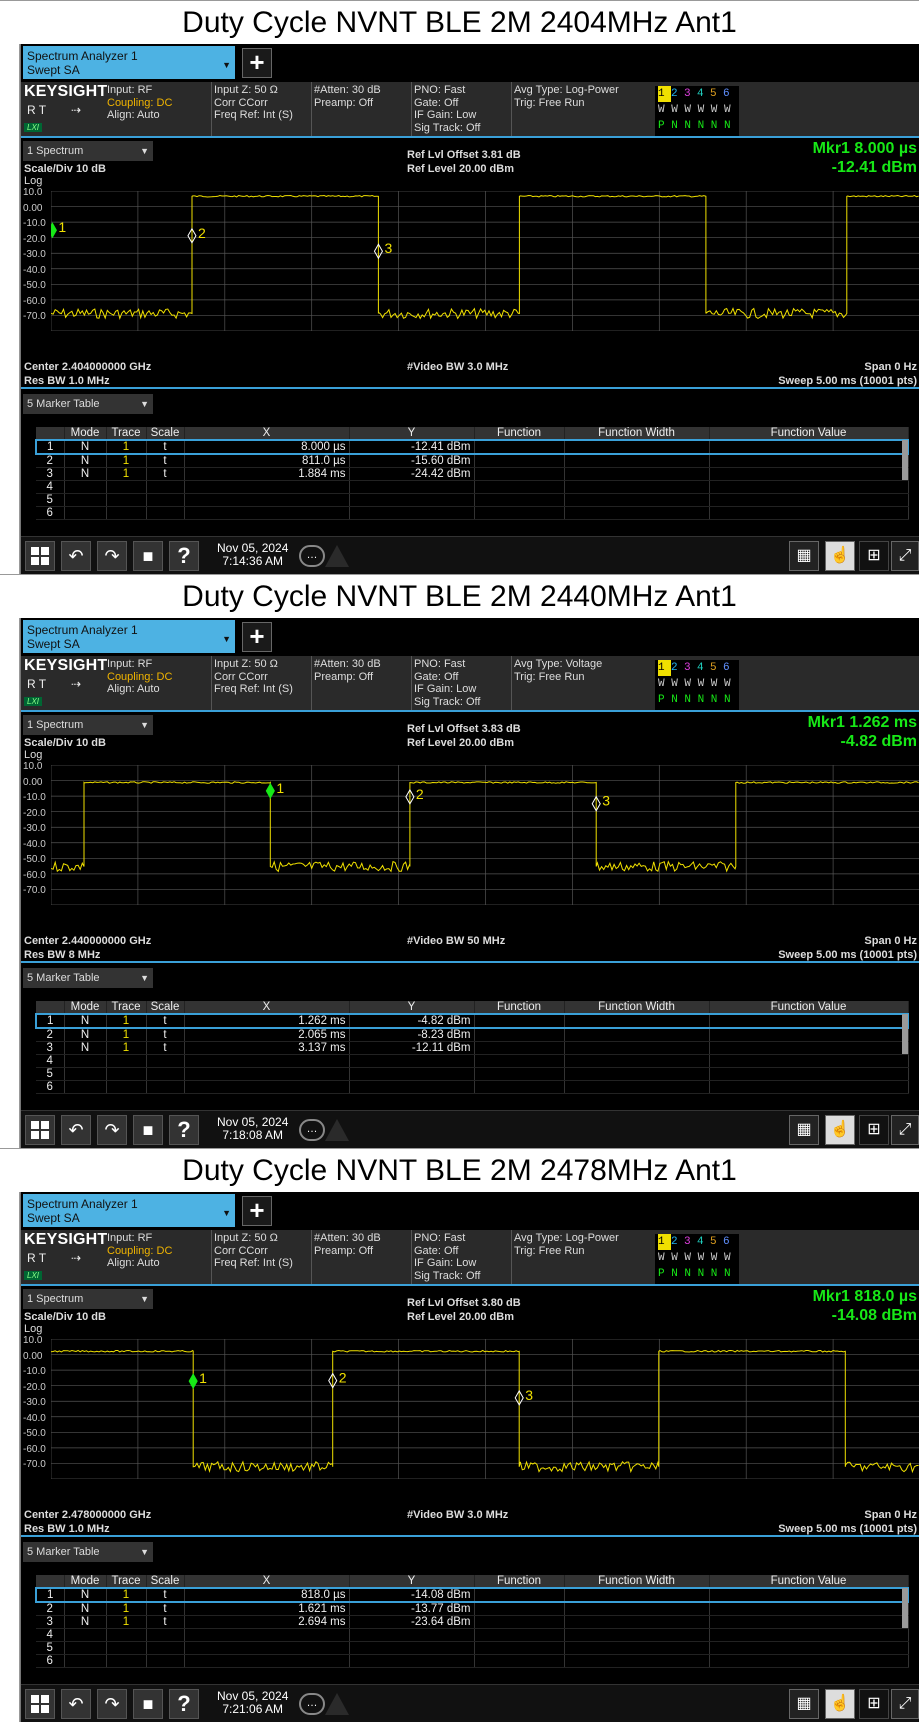 The image size is (919, 1724). What do you see at coordinates (472, 447) in the screenshot?
I see `table-row: 1 N 1 t 8.000 µs -12.41 dBm` at bounding box center [472, 447].